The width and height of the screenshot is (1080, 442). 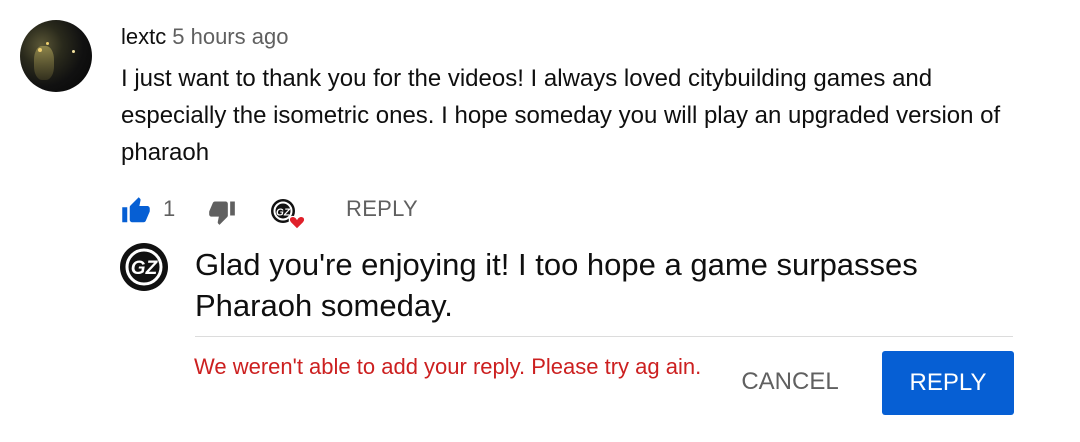 What do you see at coordinates (382, 209) in the screenshot?
I see `reply-link: REPLY` at bounding box center [382, 209].